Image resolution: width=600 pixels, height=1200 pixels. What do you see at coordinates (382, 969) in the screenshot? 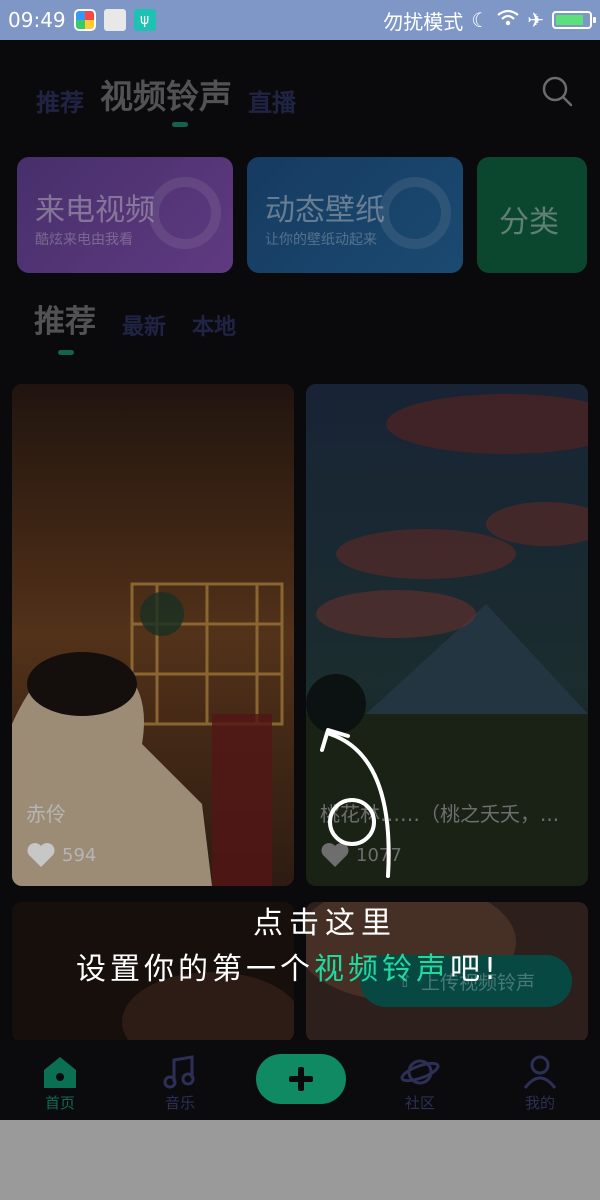
I see `hint-highlight: 视频铃声` at bounding box center [382, 969].